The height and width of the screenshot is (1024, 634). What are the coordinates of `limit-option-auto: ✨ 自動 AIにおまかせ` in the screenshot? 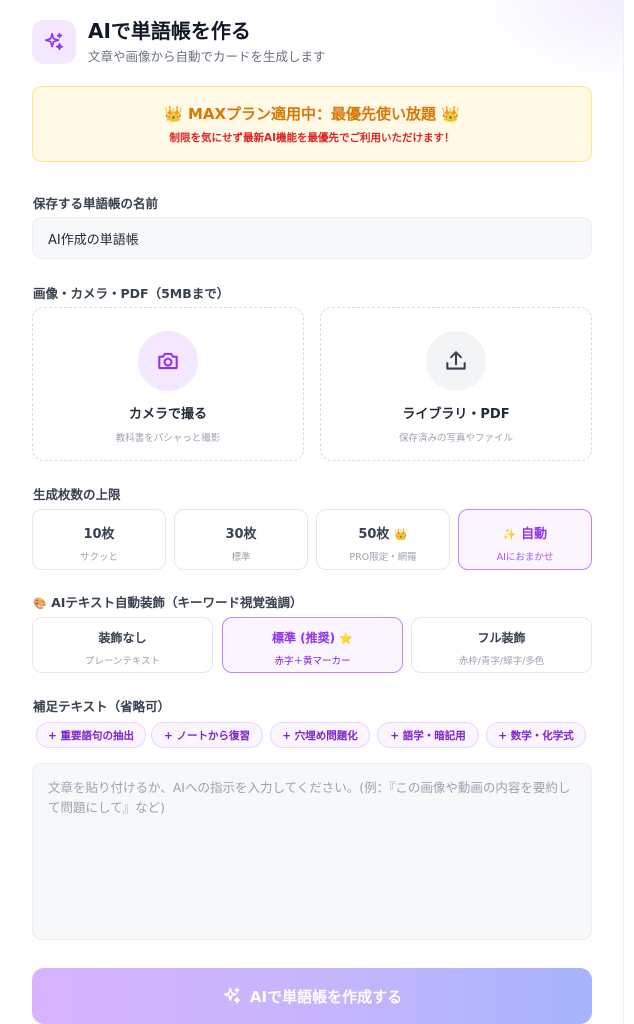 It's located at (525, 539).